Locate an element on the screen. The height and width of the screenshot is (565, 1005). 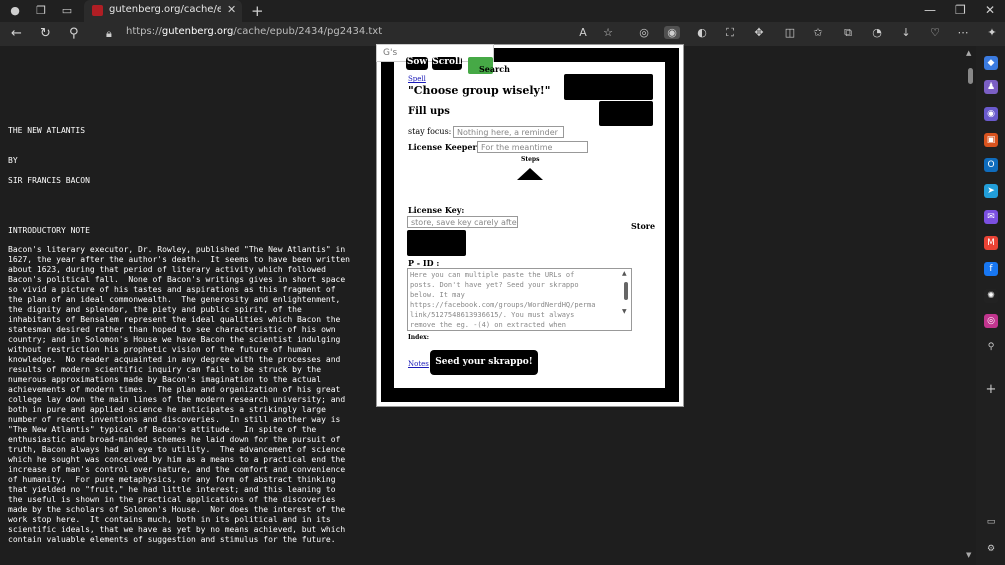
extensions-puzzle-icon: ✥ is located at coordinates (759, 32).